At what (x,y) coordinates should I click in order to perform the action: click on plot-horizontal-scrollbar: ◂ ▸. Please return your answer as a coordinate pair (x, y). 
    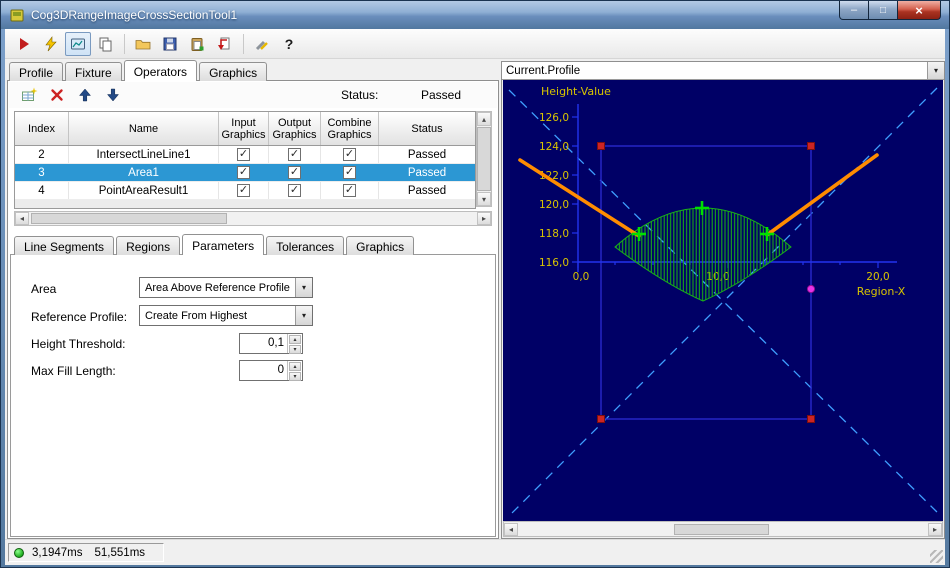
    Looking at the image, I should click on (723, 529).